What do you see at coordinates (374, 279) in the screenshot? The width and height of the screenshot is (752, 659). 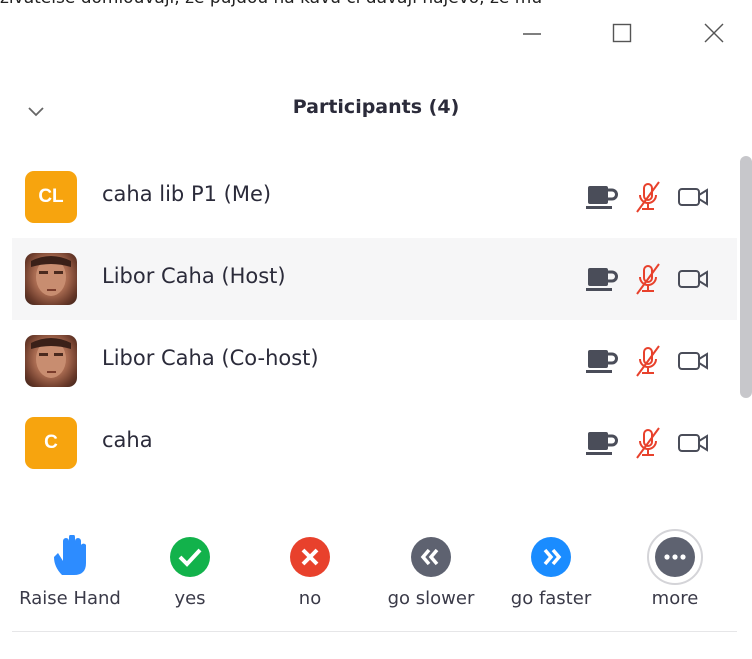 I see `participant-row: Libor Caha (Host)` at bounding box center [374, 279].